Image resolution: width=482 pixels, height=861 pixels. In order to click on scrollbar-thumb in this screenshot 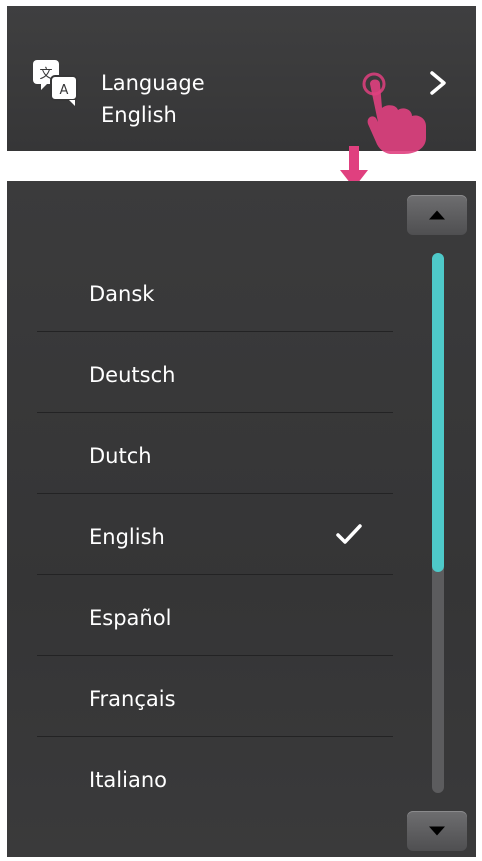, I will do `click(438, 412)`.